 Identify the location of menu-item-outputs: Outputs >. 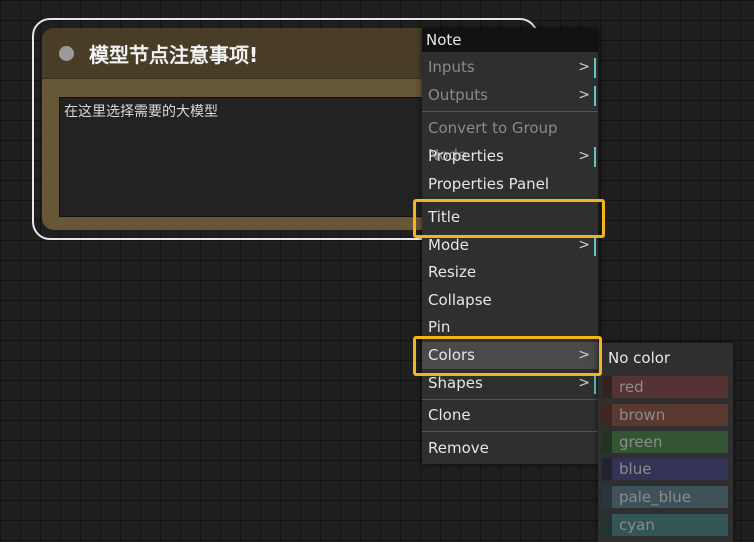
(510, 95).